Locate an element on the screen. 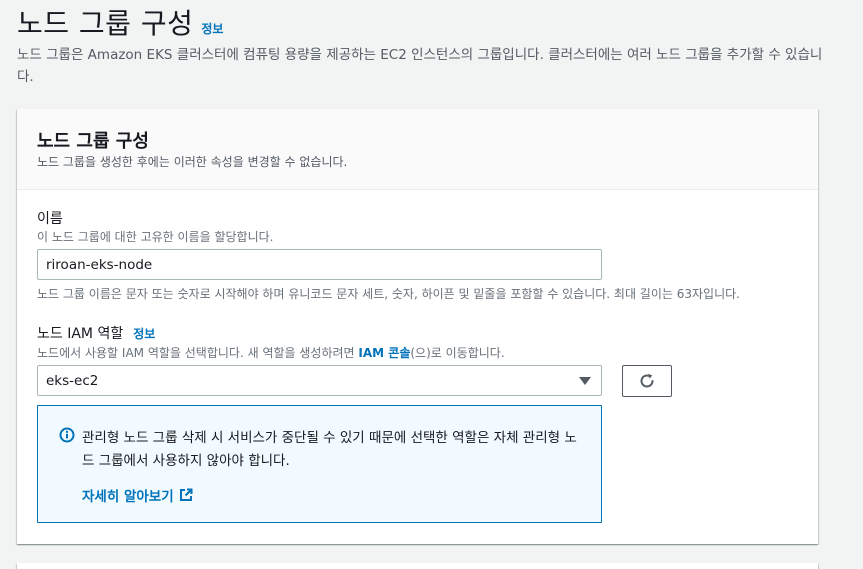 Image resolution: width=863 pixels, height=569 pixels. iam-role-label-row: 노드 IAM 역할 정보 is located at coordinates (96, 333).